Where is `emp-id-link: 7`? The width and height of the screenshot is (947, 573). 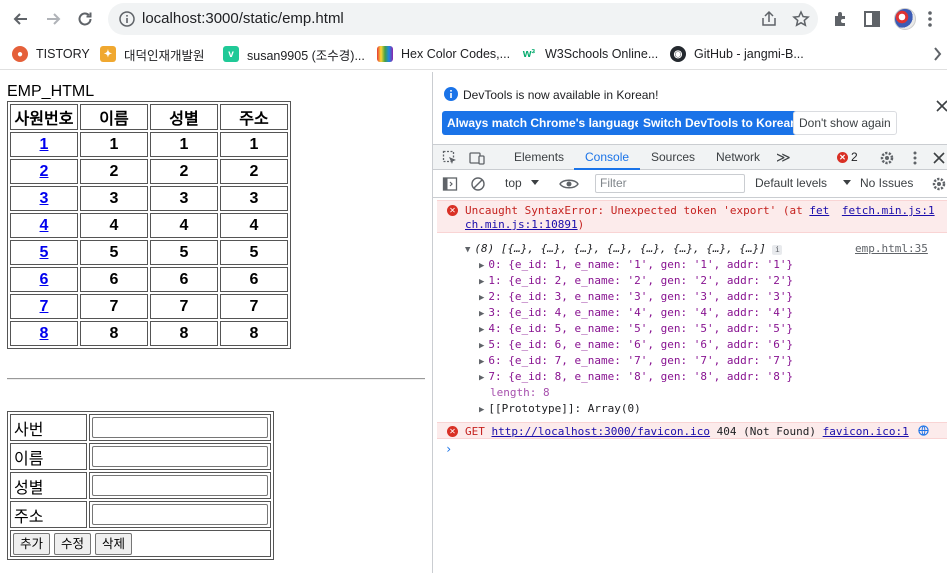
emp-id-link: 7 is located at coordinates (44, 306).